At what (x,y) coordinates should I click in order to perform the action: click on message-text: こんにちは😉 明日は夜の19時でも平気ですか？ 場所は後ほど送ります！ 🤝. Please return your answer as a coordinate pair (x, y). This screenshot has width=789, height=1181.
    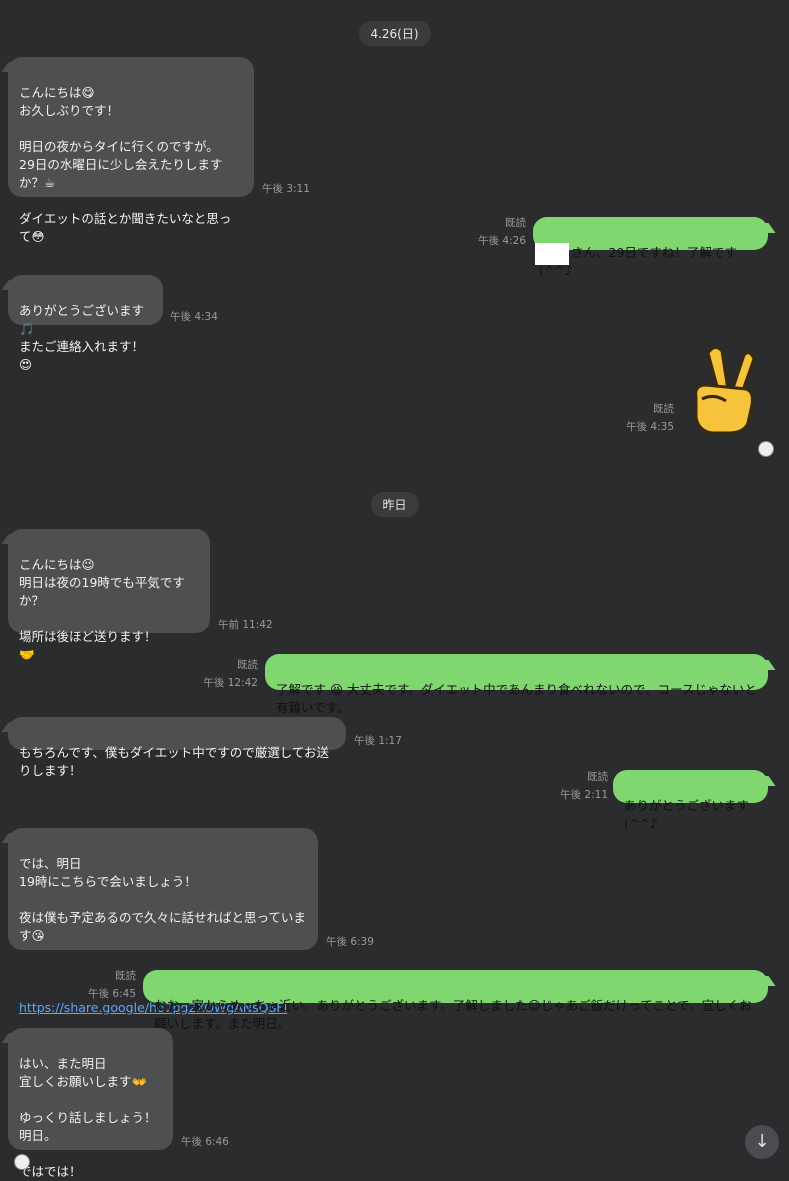
    Looking at the image, I should click on (102, 609).